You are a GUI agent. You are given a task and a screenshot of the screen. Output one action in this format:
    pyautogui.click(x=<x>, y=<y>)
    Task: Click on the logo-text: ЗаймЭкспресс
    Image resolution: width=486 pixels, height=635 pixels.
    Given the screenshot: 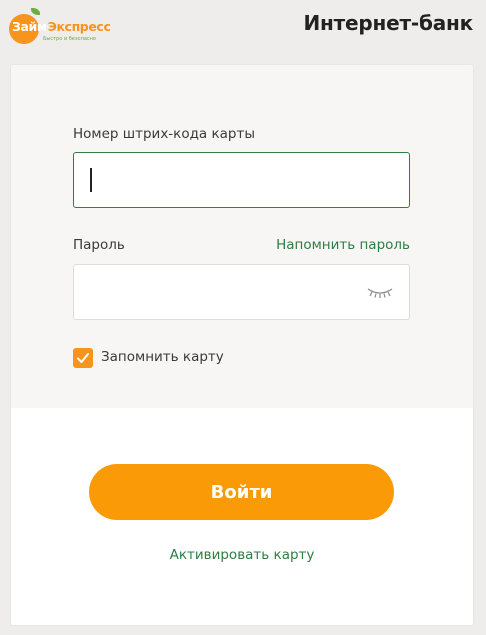 What is the action you would take?
    pyautogui.click(x=61, y=27)
    